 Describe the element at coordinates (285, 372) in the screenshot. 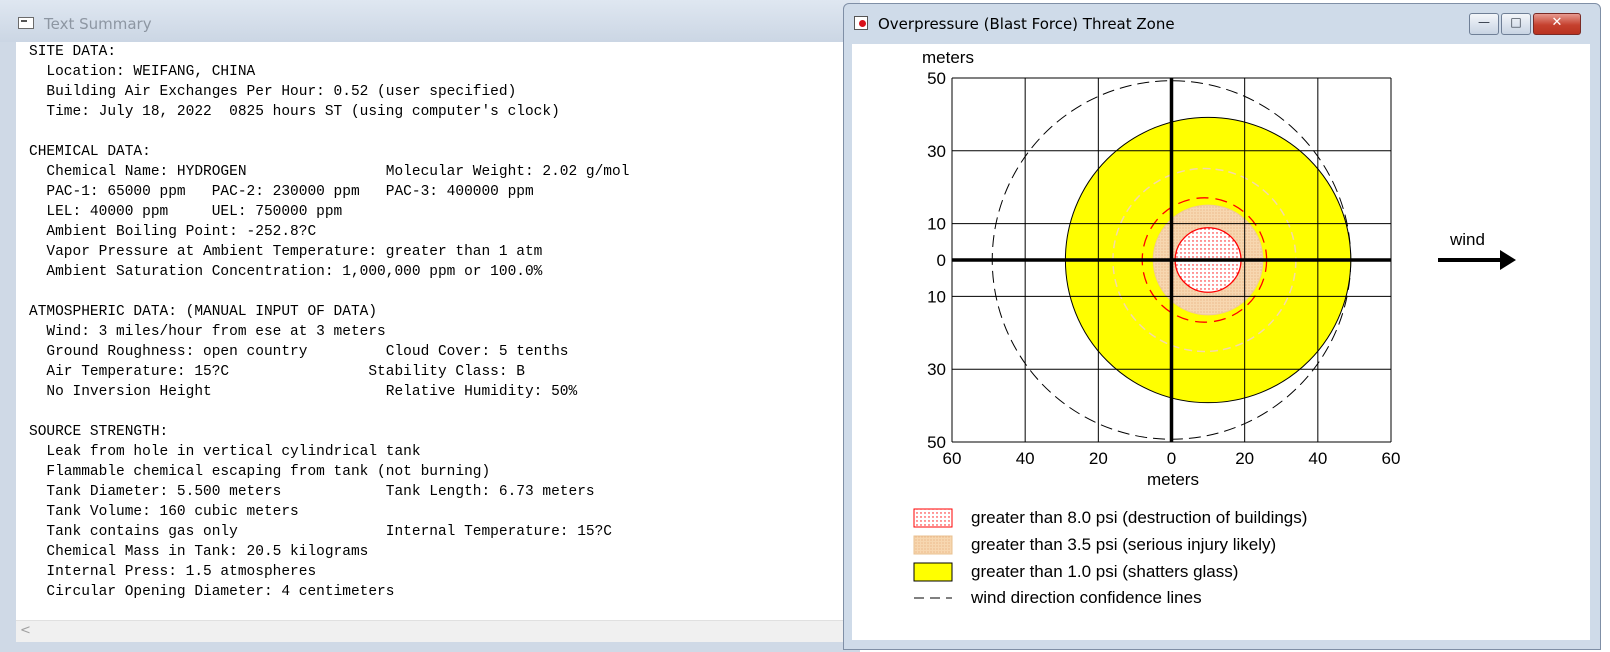

I see `summary-line: Air Temperature: 15?C Stability Class: B` at that location.